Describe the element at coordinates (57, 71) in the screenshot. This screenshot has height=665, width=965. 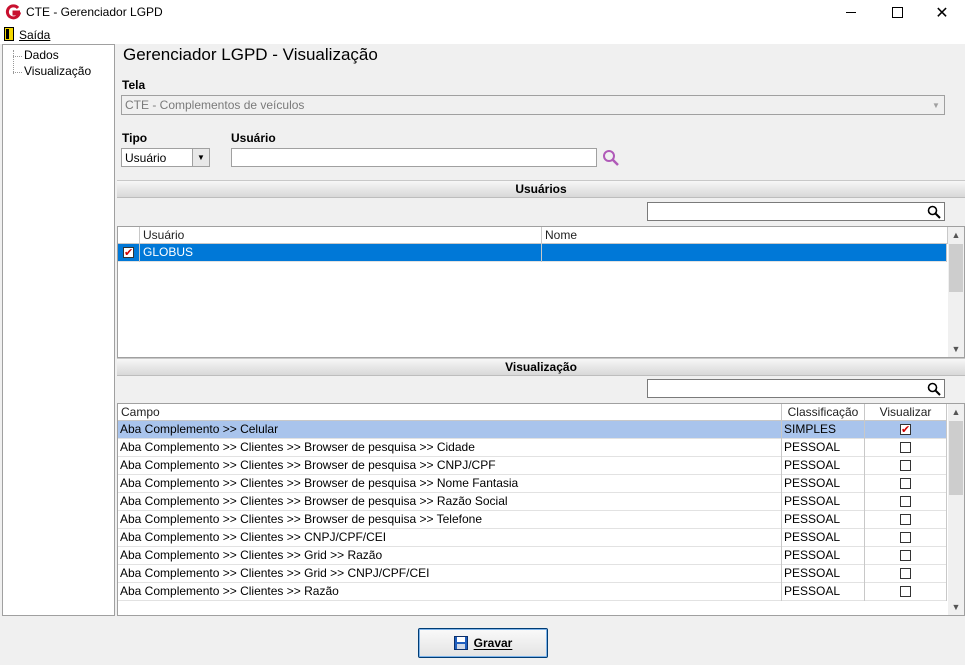
I see `tree-item-visualizacao: Visualização` at that location.